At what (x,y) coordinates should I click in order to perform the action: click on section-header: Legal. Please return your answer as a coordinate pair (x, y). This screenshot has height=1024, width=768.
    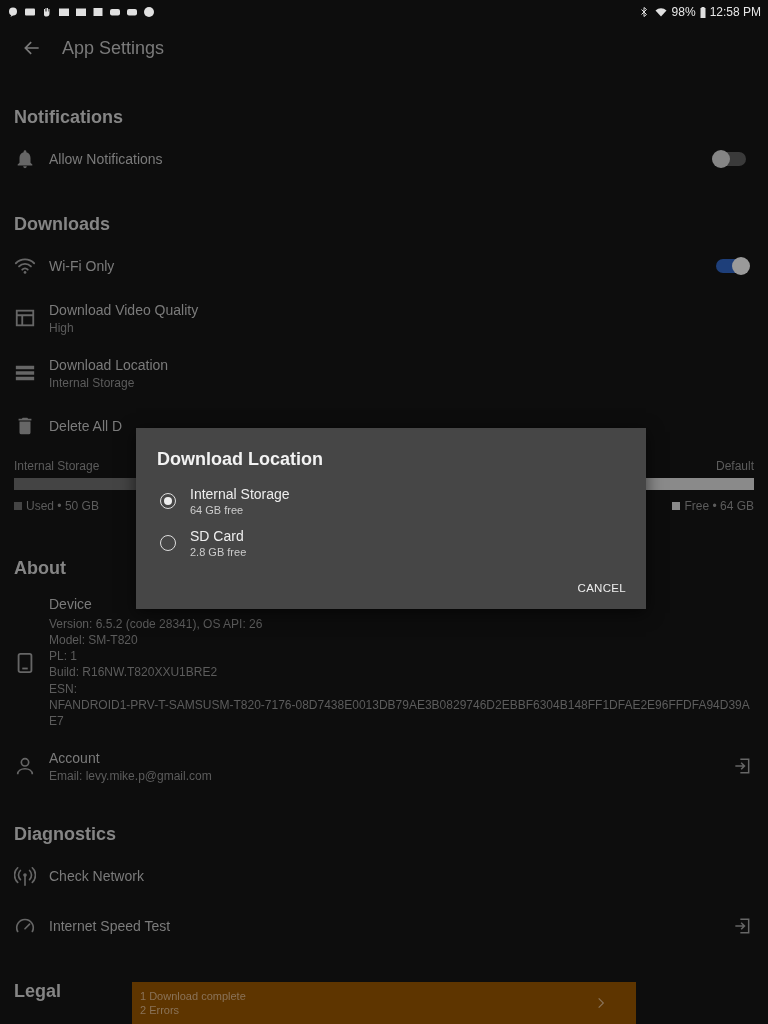
    Looking at the image, I should click on (37, 992).